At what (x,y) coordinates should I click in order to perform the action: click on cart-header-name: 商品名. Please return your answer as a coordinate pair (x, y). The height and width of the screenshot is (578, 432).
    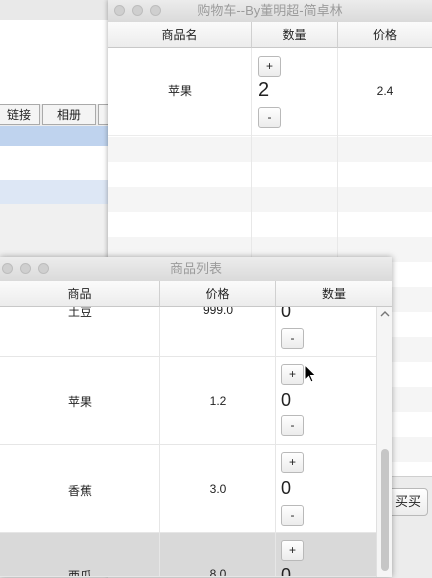
    Looking at the image, I should click on (180, 35).